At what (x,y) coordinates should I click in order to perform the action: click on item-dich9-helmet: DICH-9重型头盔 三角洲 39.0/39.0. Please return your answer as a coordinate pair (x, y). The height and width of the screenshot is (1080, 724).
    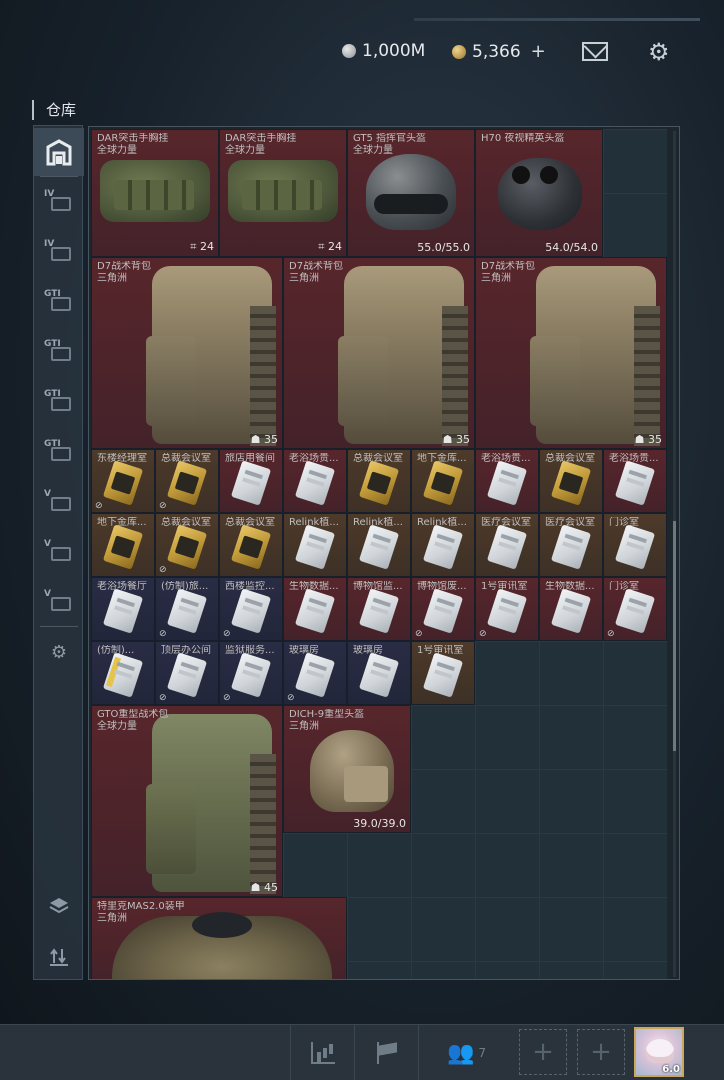
    Looking at the image, I should click on (347, 769).